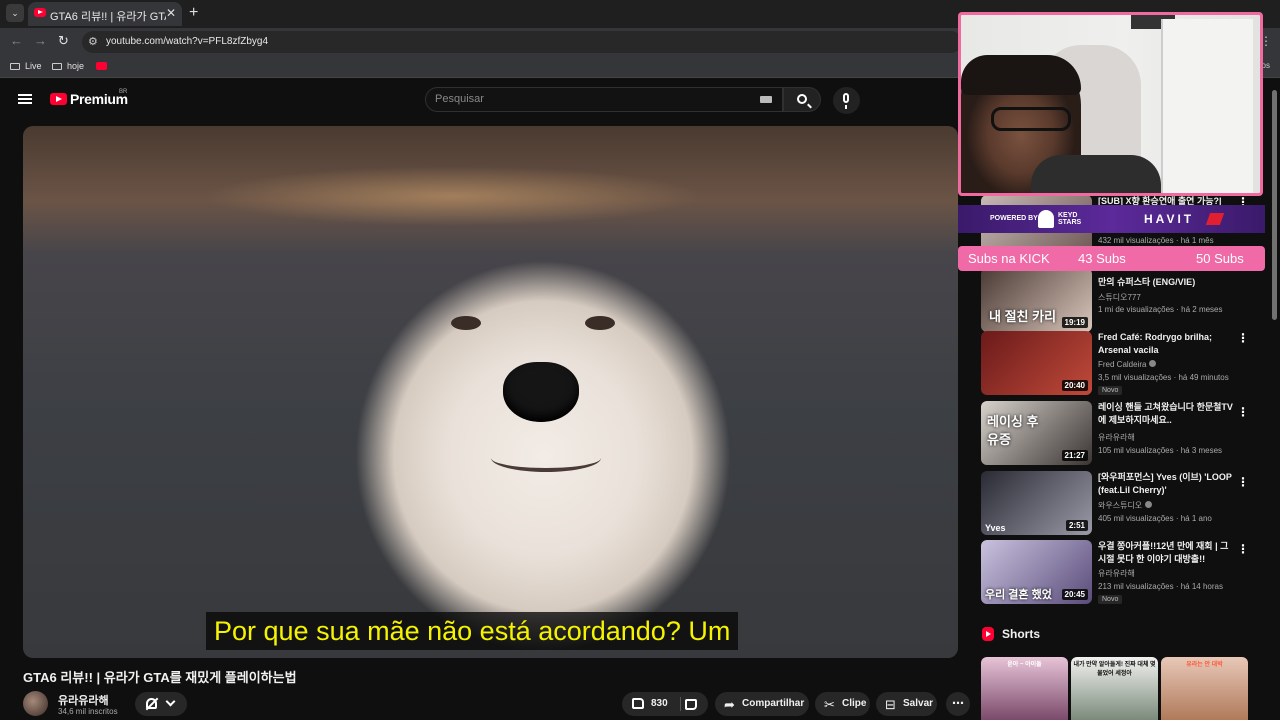 The image size is (1280, 720). What do you see at coordinates (58, 99) in the screenshot?
I see `youtube-logo-icon` at bounding box center [58, 99].